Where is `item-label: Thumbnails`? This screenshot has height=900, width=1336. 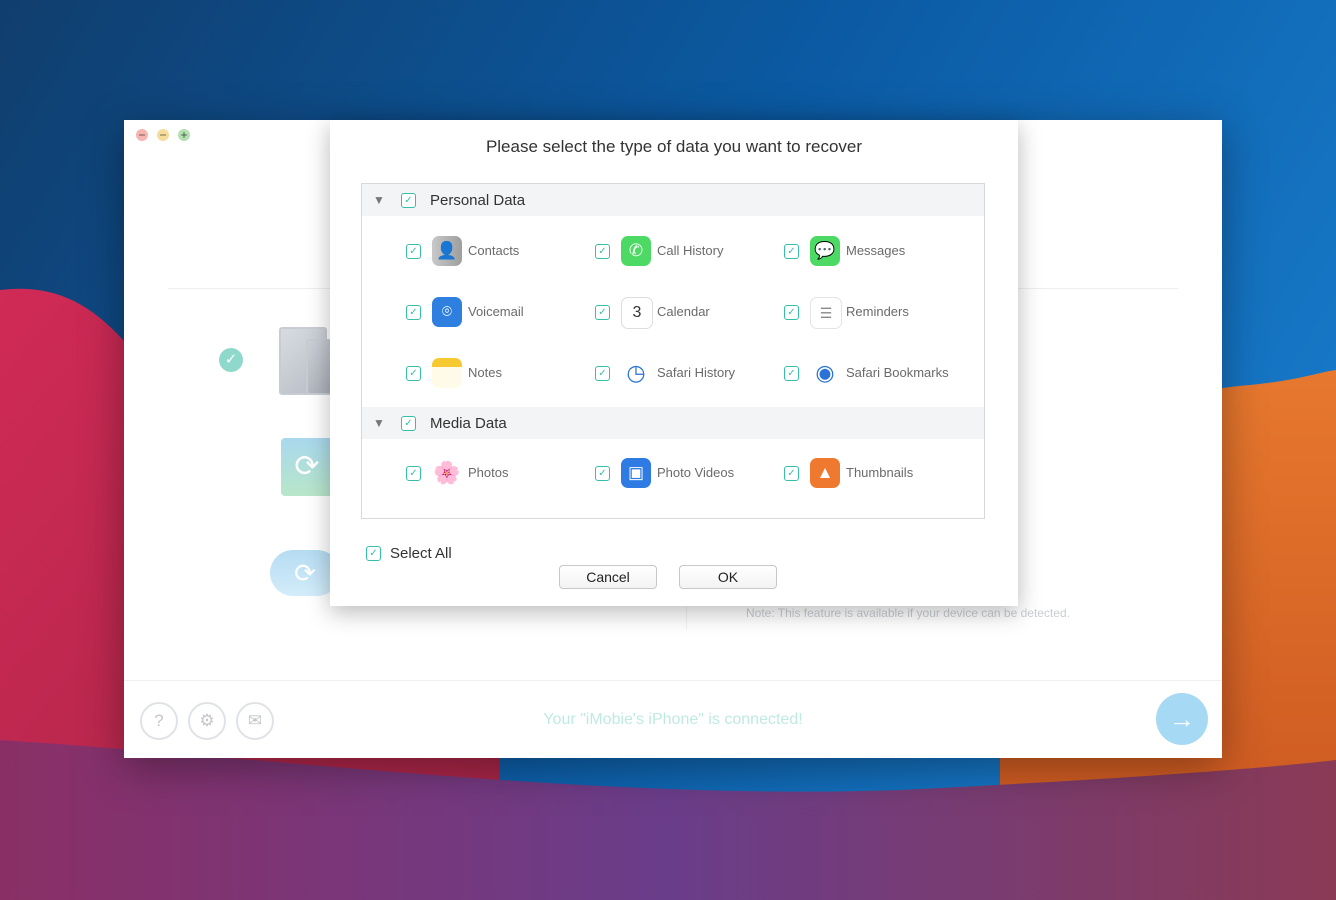
item-label: Thumbnails is located at coordinates (880, 472).